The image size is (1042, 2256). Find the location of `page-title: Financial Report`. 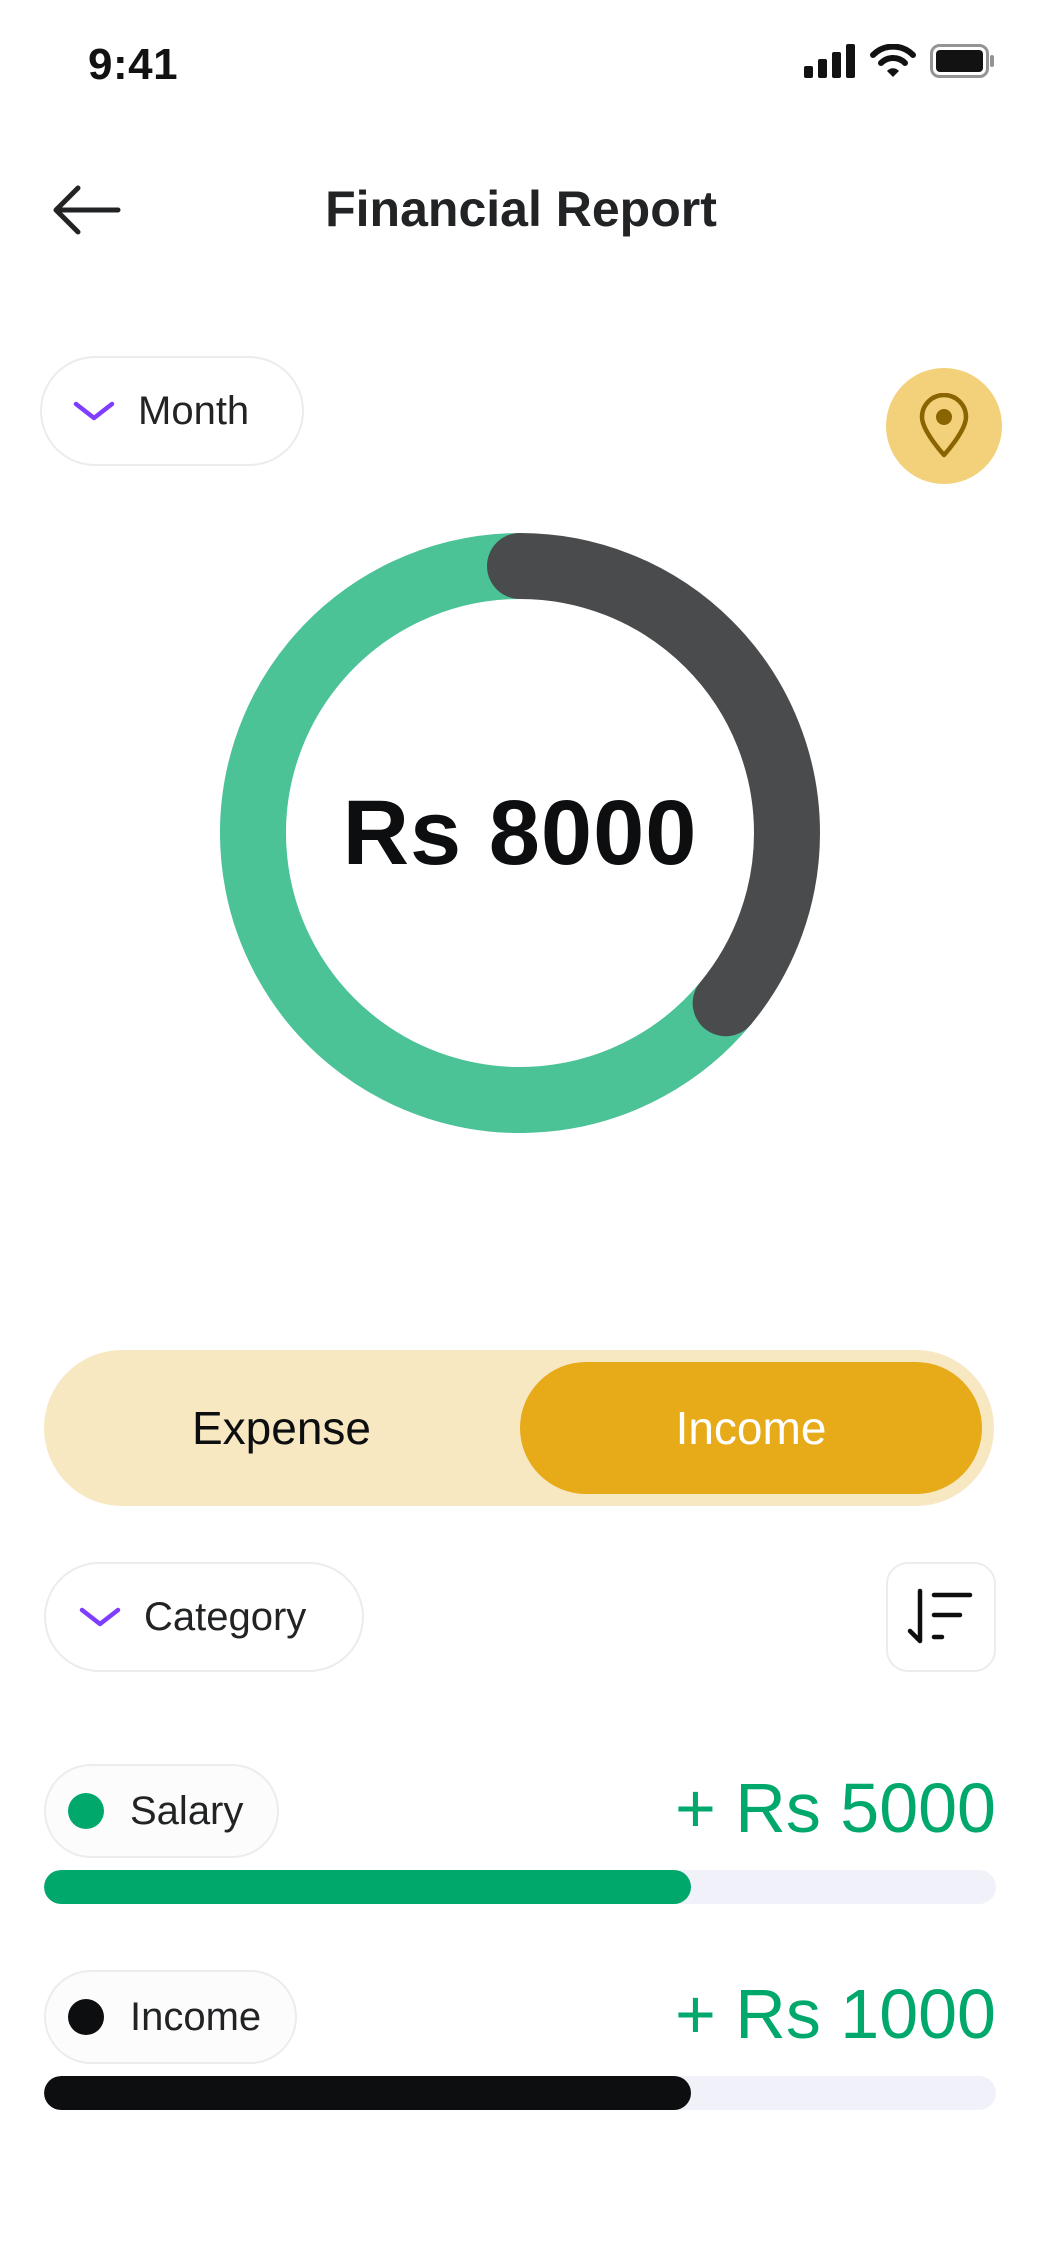

page-title: Financial Report is located at coordinates (521, 209).